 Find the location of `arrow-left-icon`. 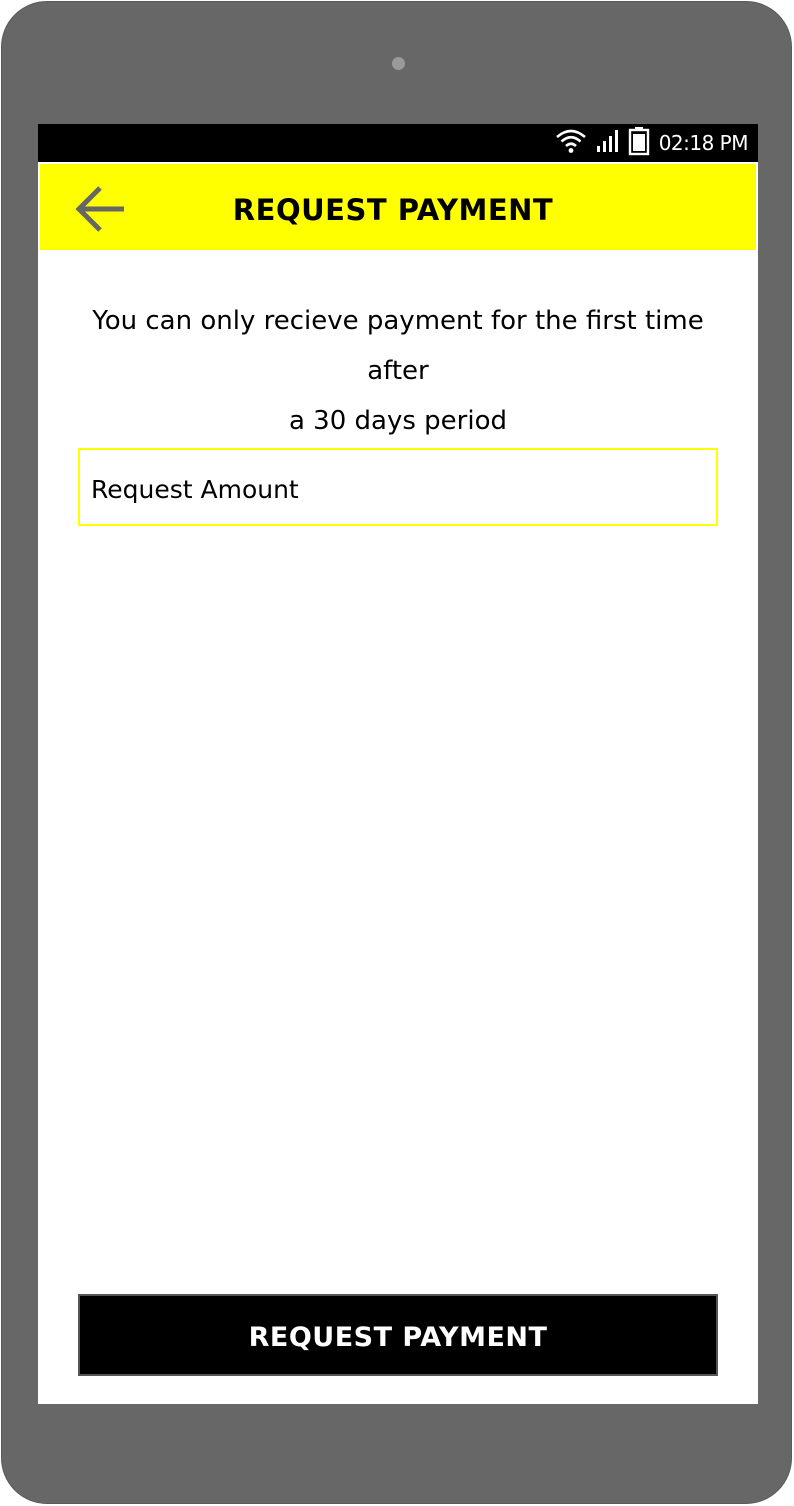

arrow-left-icon is located at coordinates (99, 209).